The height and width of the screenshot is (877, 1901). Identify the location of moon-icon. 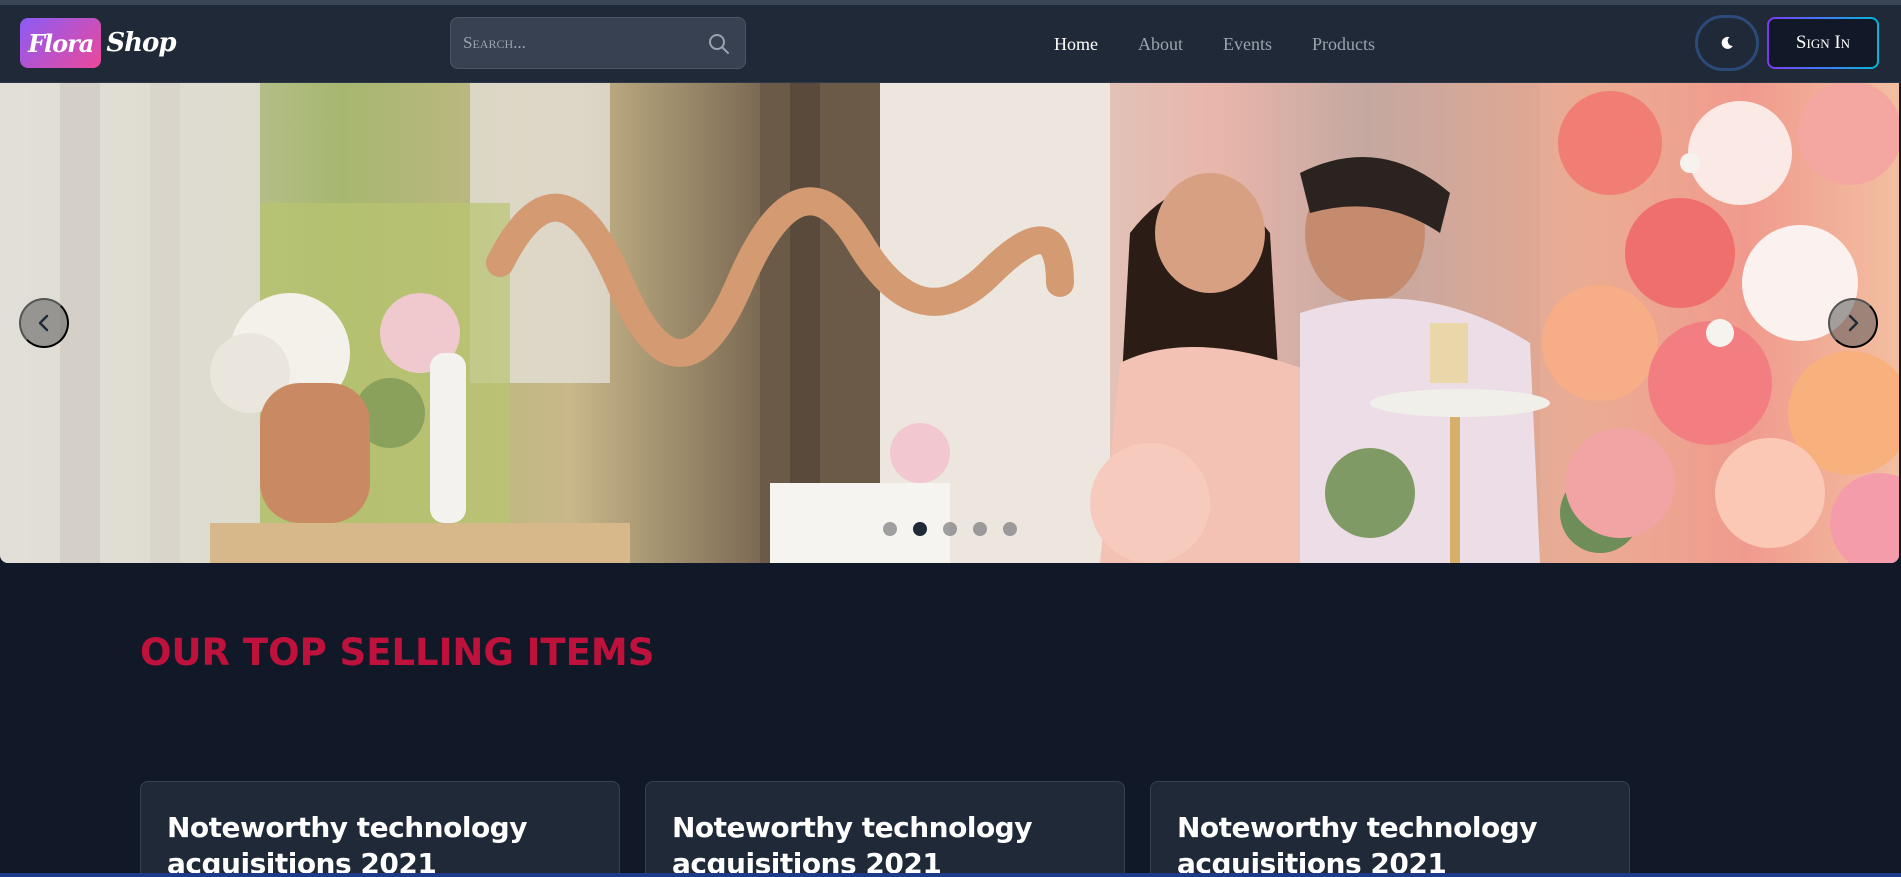
(1727, 42).